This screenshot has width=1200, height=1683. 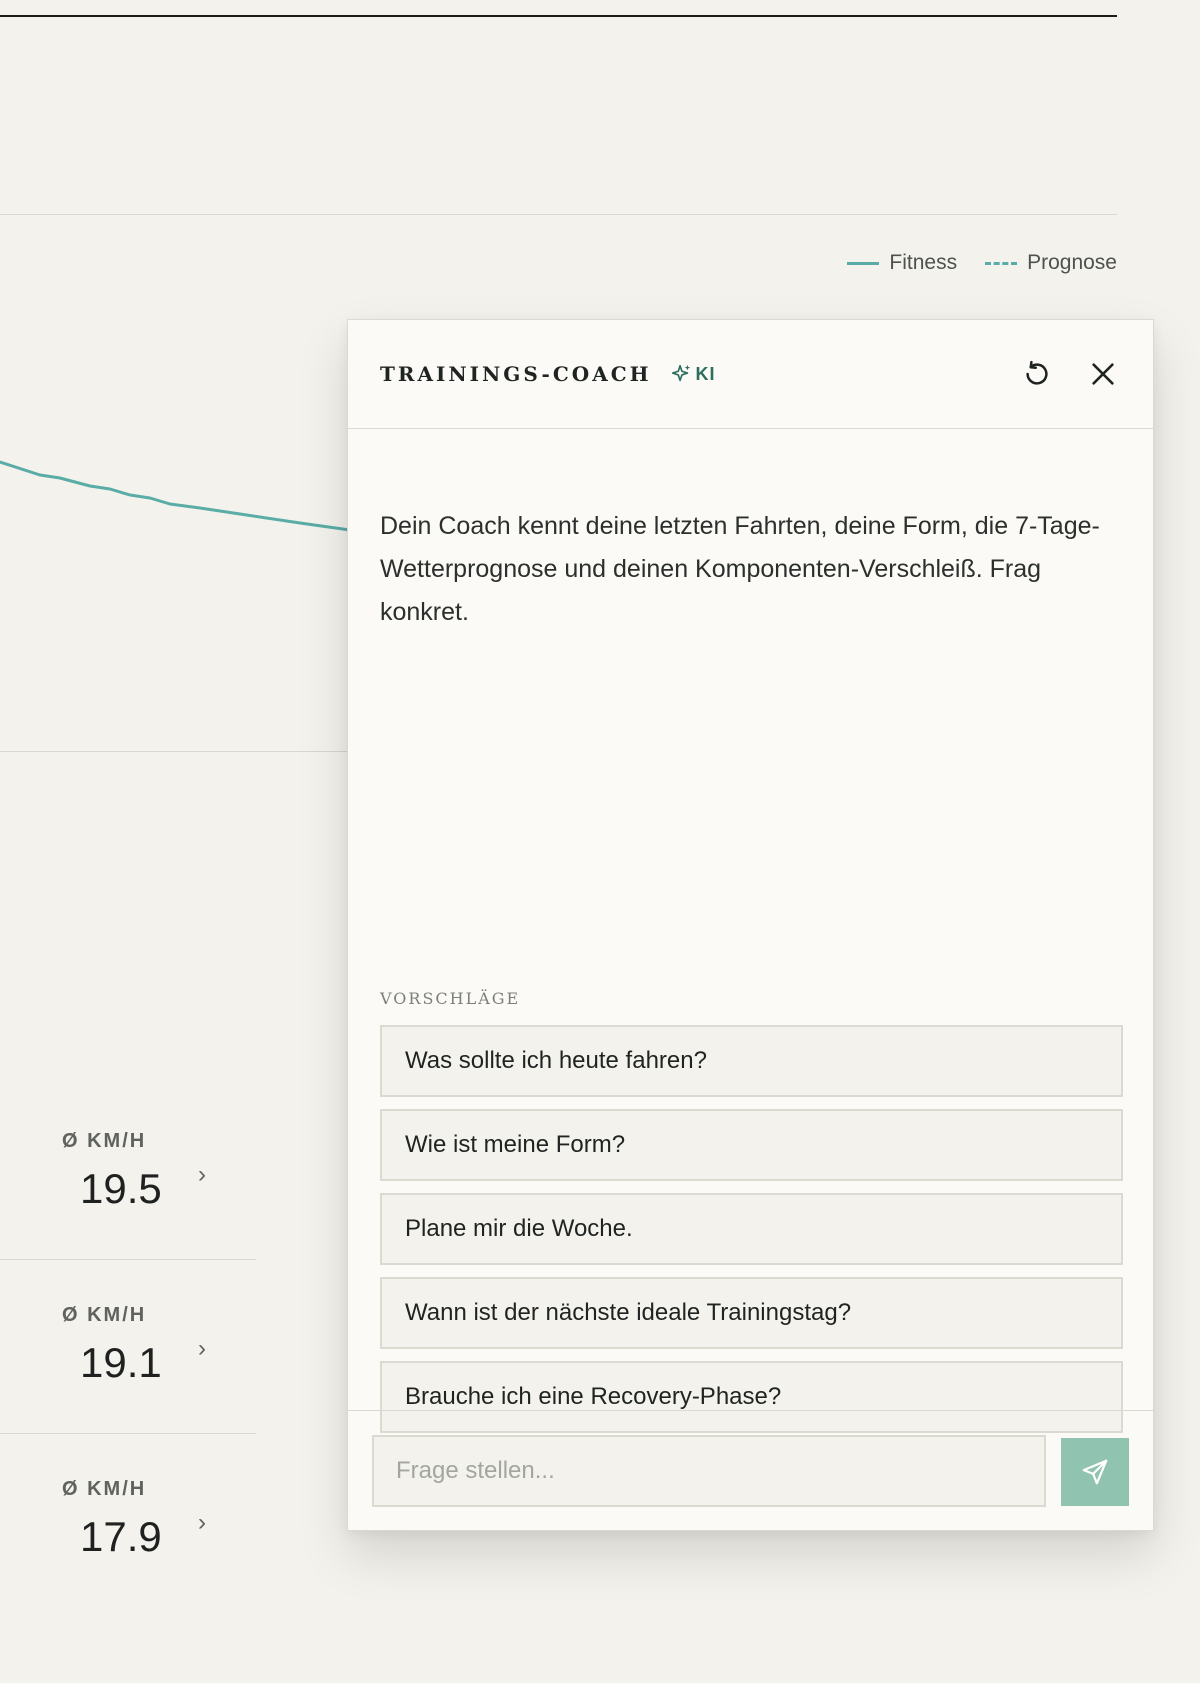 What do you see at coordinates (121, 1188) in the screenshot?
I see `stat-value: 19.5` at bounding box center [121, 1188].